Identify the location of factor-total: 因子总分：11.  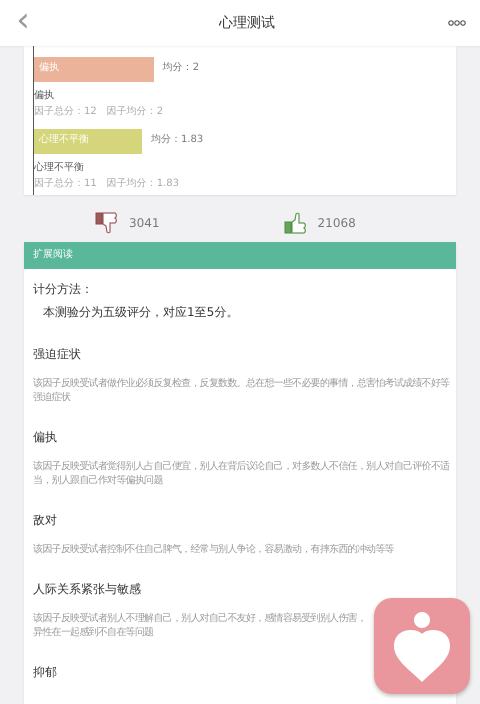
(65, 183).